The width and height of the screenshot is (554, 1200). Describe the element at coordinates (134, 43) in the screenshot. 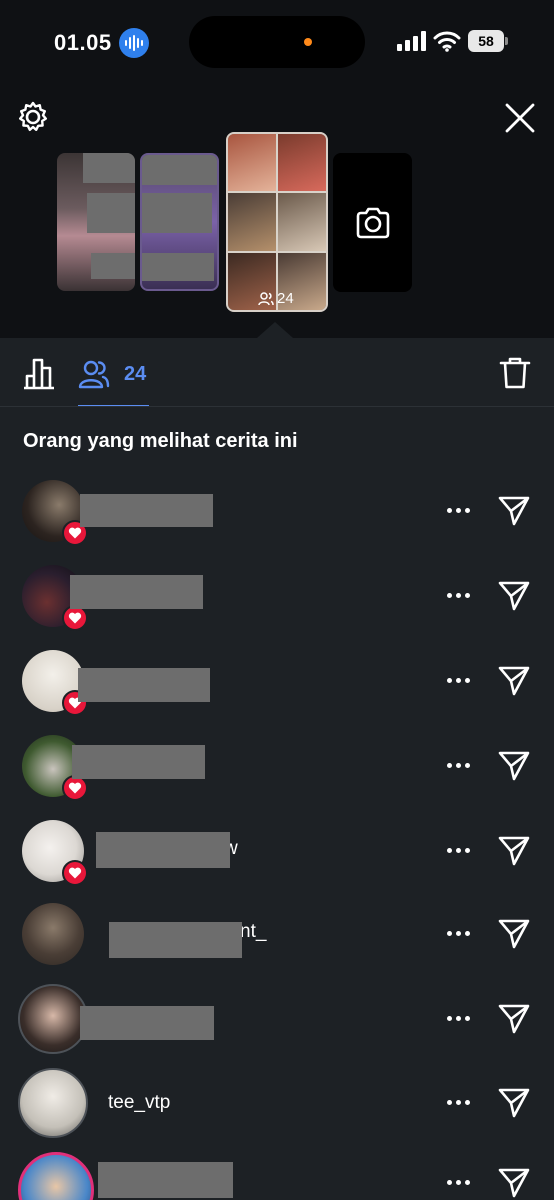

I see `audio-wave-icon` at that location.